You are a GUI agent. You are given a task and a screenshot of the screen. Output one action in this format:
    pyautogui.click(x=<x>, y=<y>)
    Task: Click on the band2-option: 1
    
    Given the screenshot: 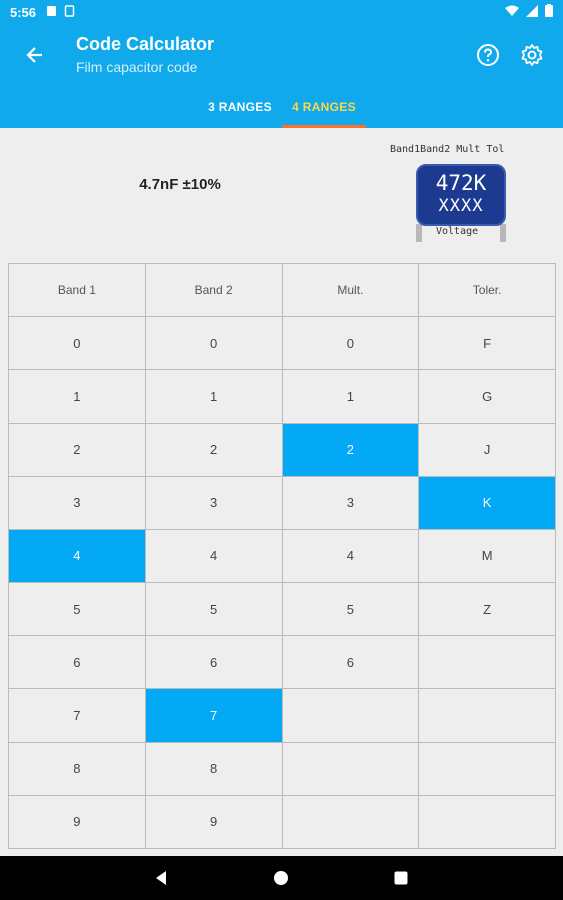 What is the action you would take?
    pyautogui.click(x=214, y=397)
    